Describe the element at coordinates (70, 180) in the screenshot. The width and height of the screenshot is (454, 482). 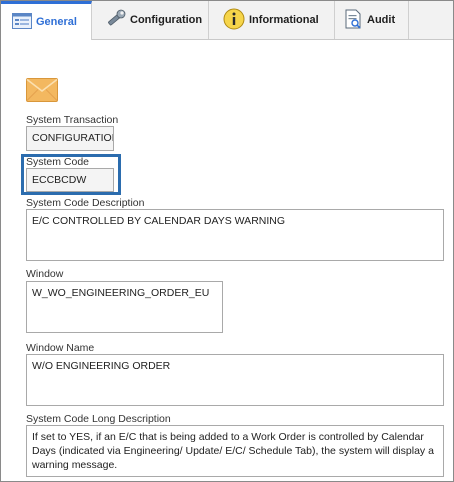
I see `system-code-field: ECCBCDW` at that location.